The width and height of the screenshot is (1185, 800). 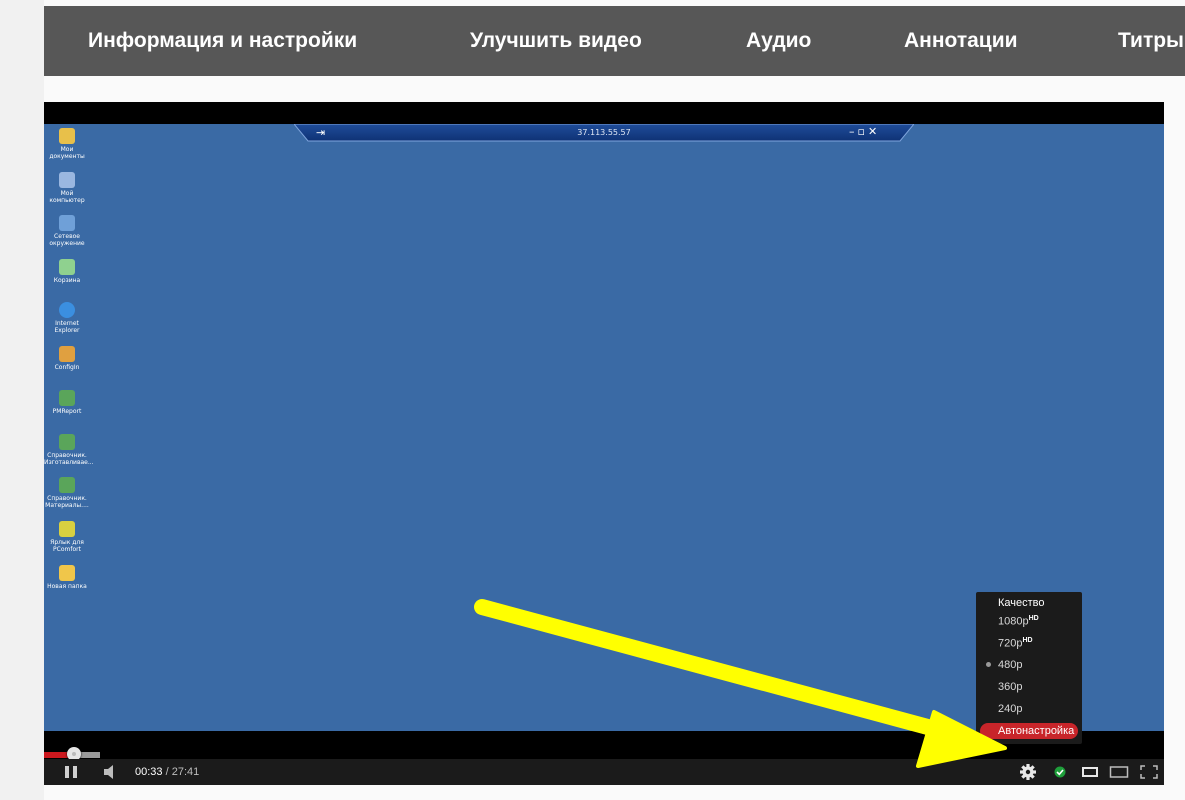 I want to click on quality-option-240p: 240p, so click(x=1010, y=709).